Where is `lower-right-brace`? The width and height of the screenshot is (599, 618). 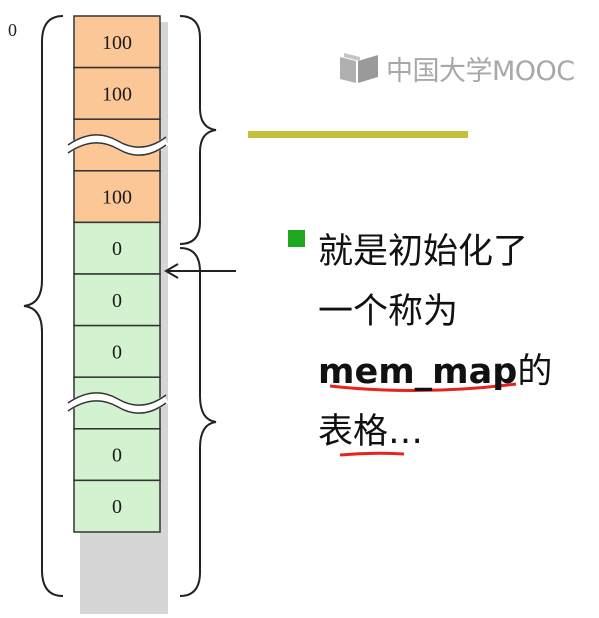
lower-right-brace is located at coordinates (198, 422).